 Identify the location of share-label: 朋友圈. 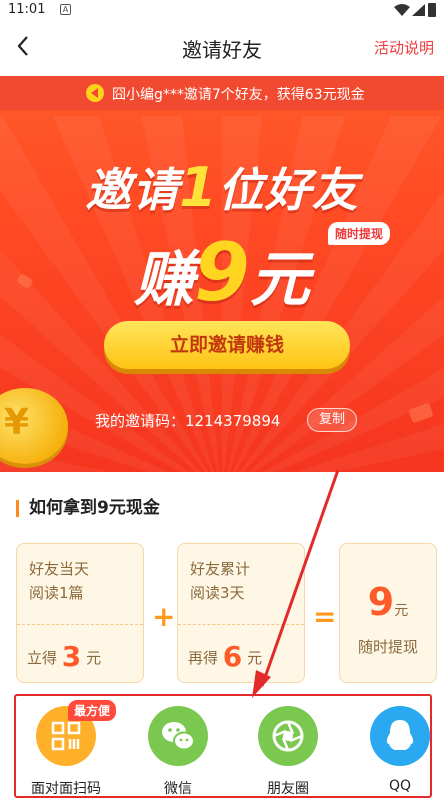
(288, 789).